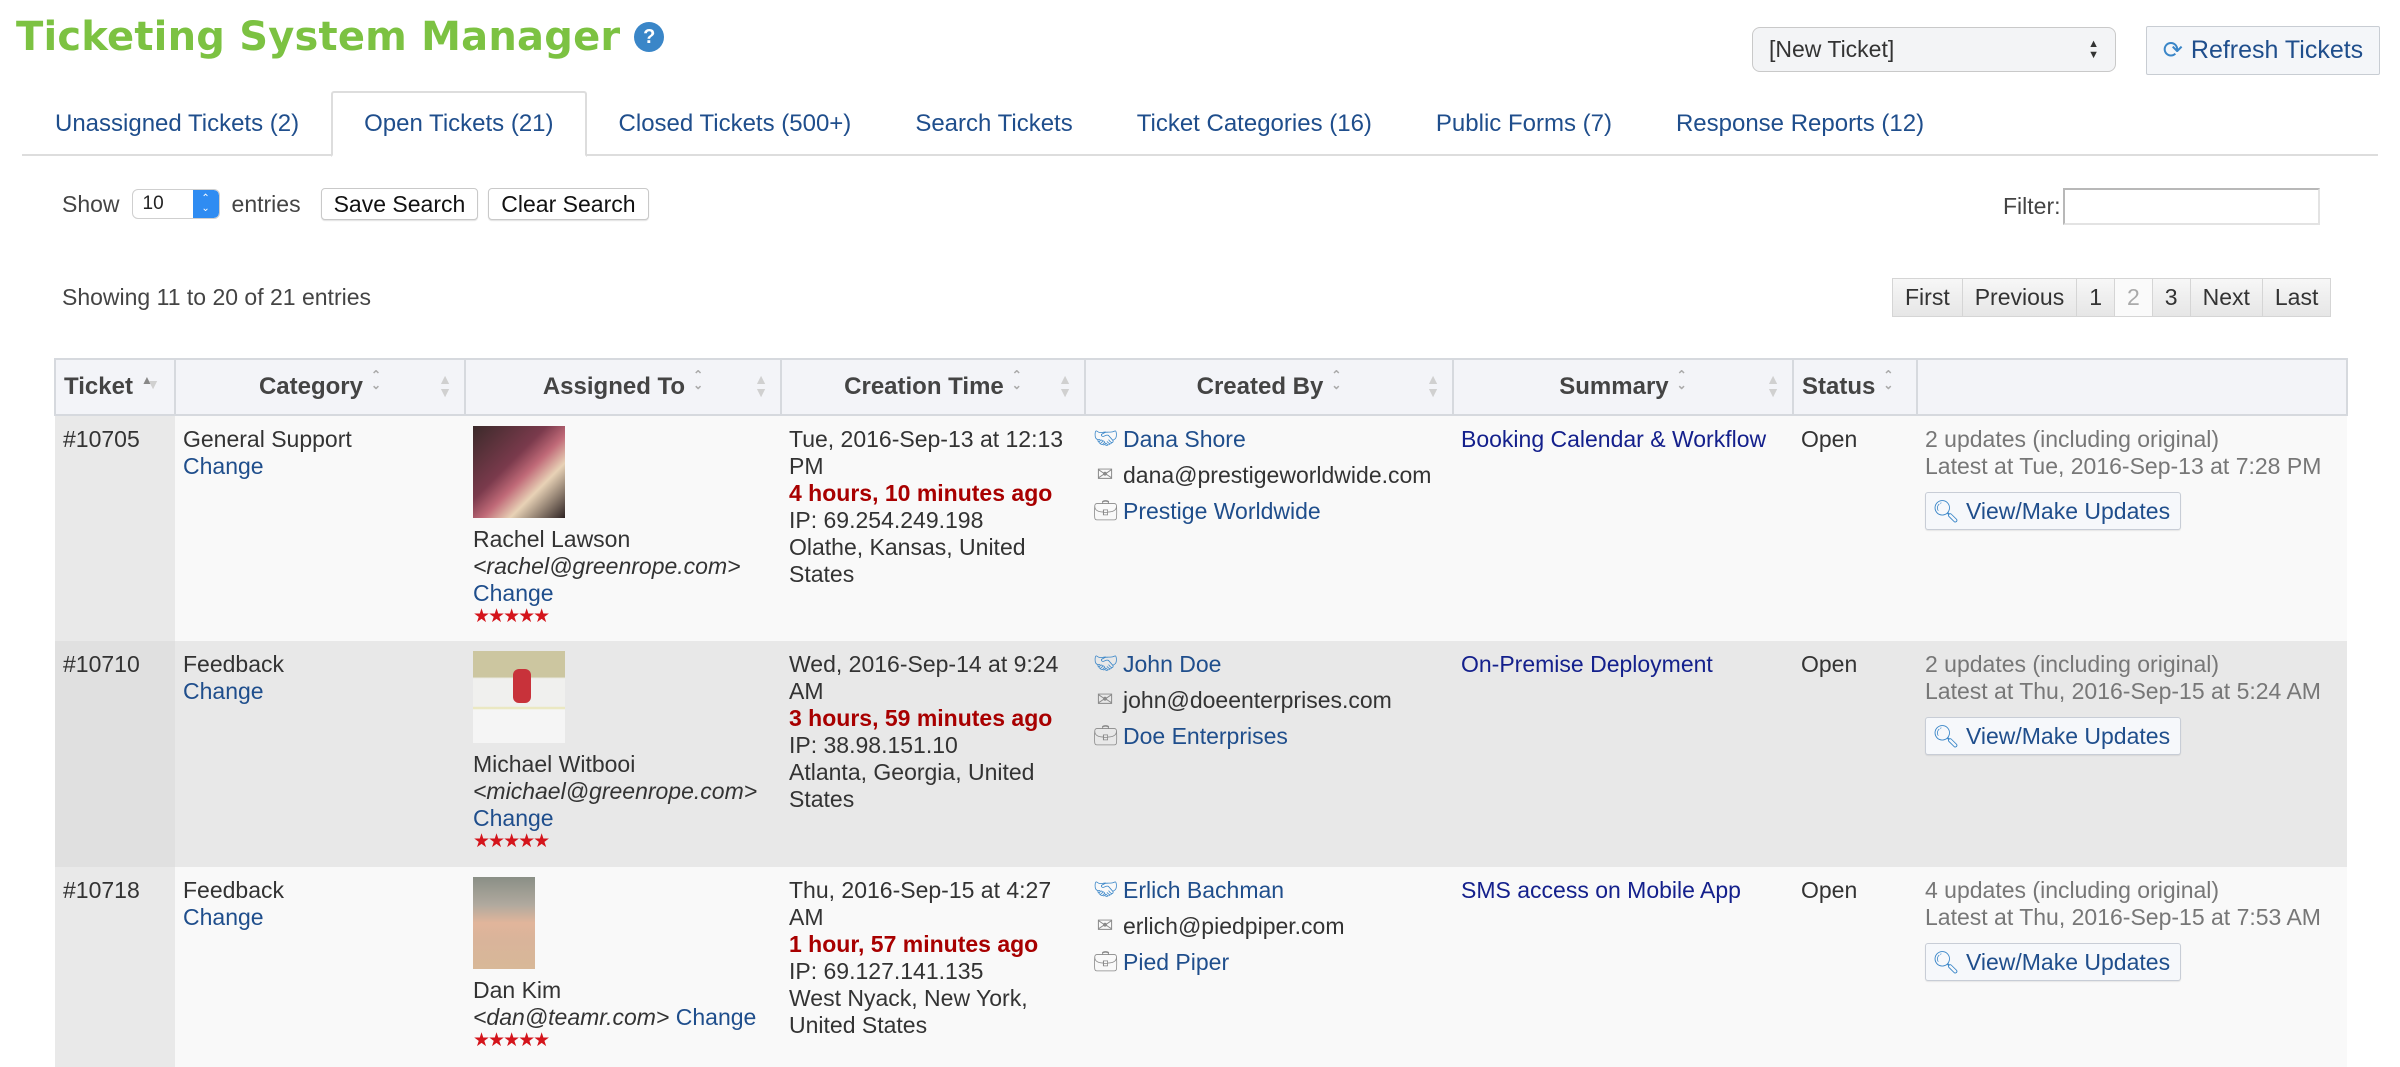  What do you see at coordinates (1601, 890) in the screenshot?
I see `summary-link: SMS access on Mobile App` at bounding box center [1601, 890].